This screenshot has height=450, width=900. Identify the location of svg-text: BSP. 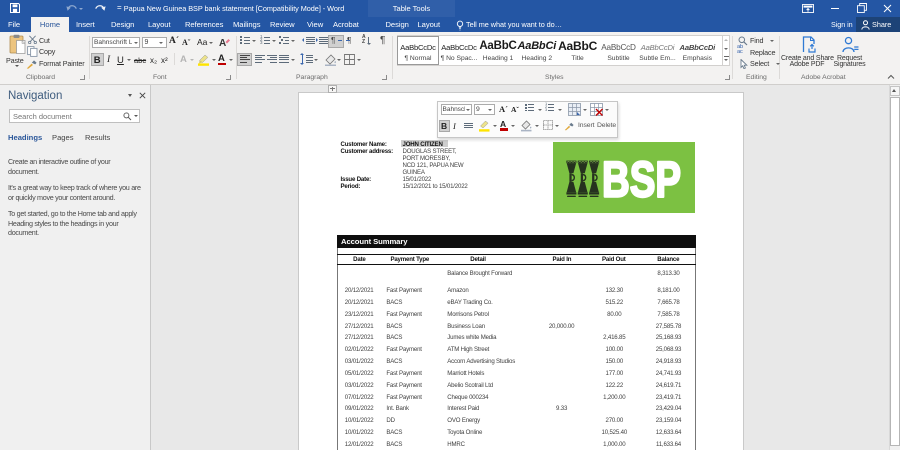
(641, 178).